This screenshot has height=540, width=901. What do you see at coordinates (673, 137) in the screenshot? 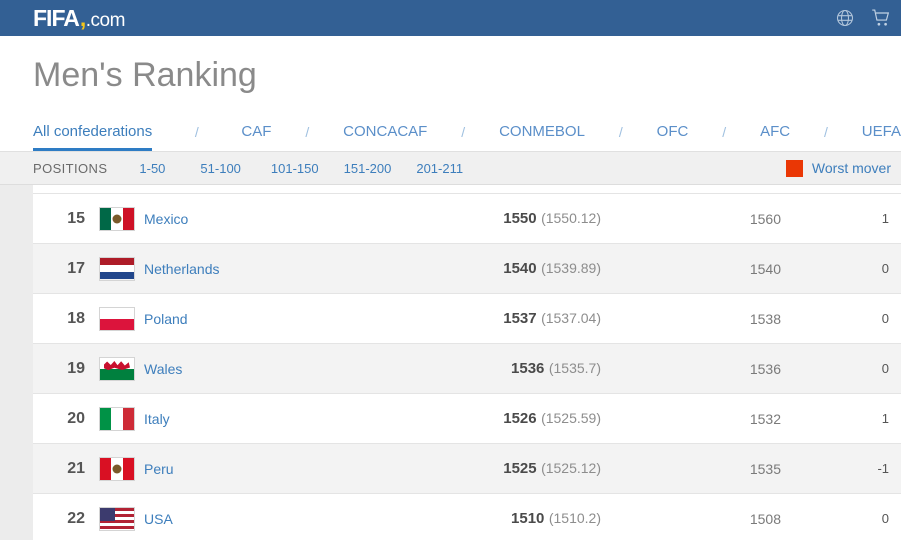
I see `tab-ofc: OFC` at bounding box center [673, 137].